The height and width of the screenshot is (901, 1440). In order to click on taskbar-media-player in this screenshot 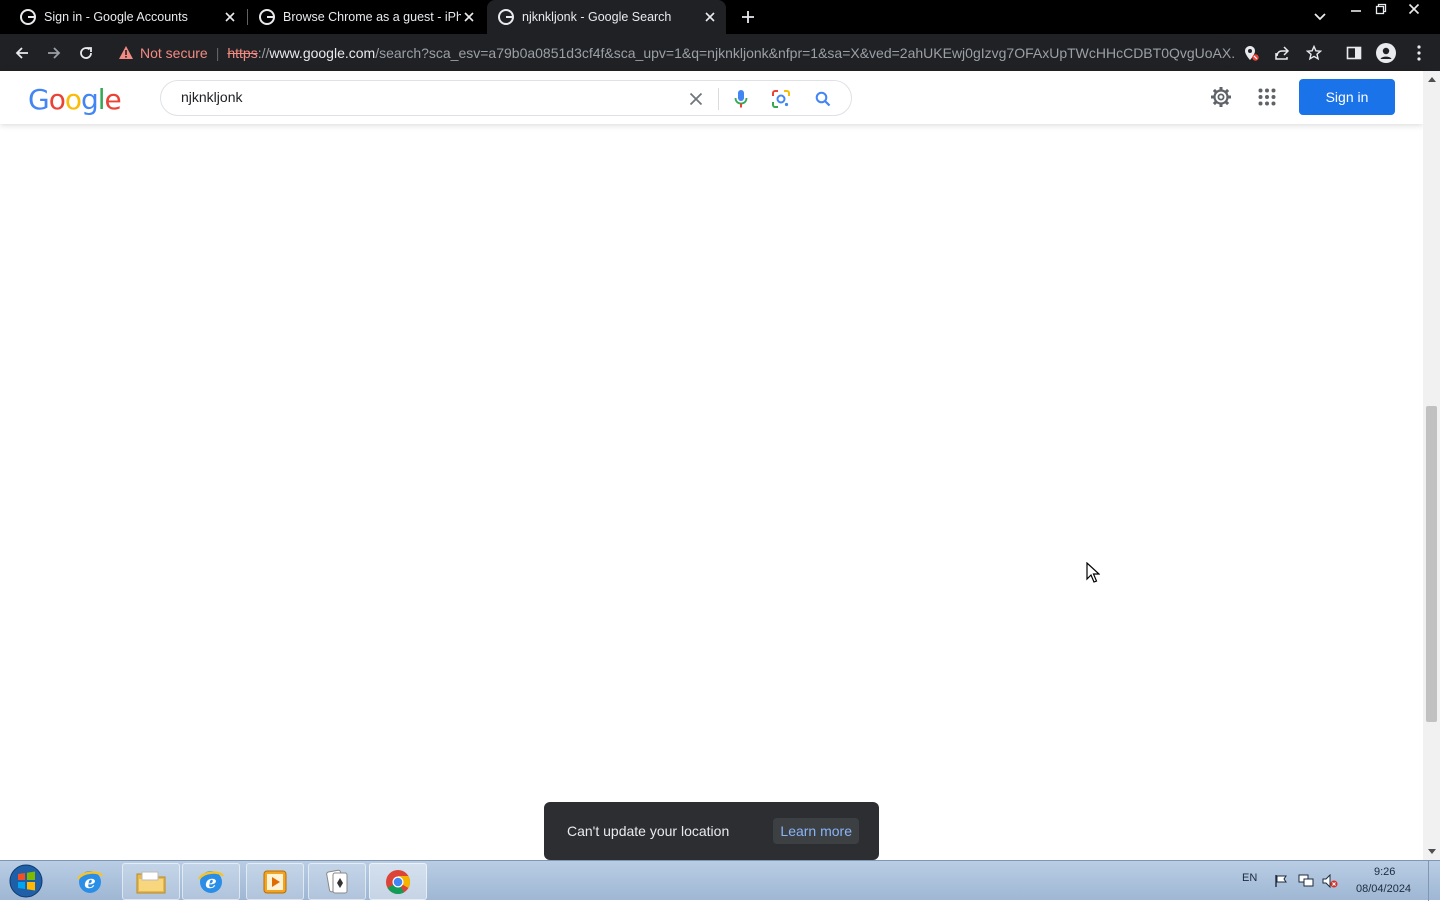, I will do `click(275, 881)`.